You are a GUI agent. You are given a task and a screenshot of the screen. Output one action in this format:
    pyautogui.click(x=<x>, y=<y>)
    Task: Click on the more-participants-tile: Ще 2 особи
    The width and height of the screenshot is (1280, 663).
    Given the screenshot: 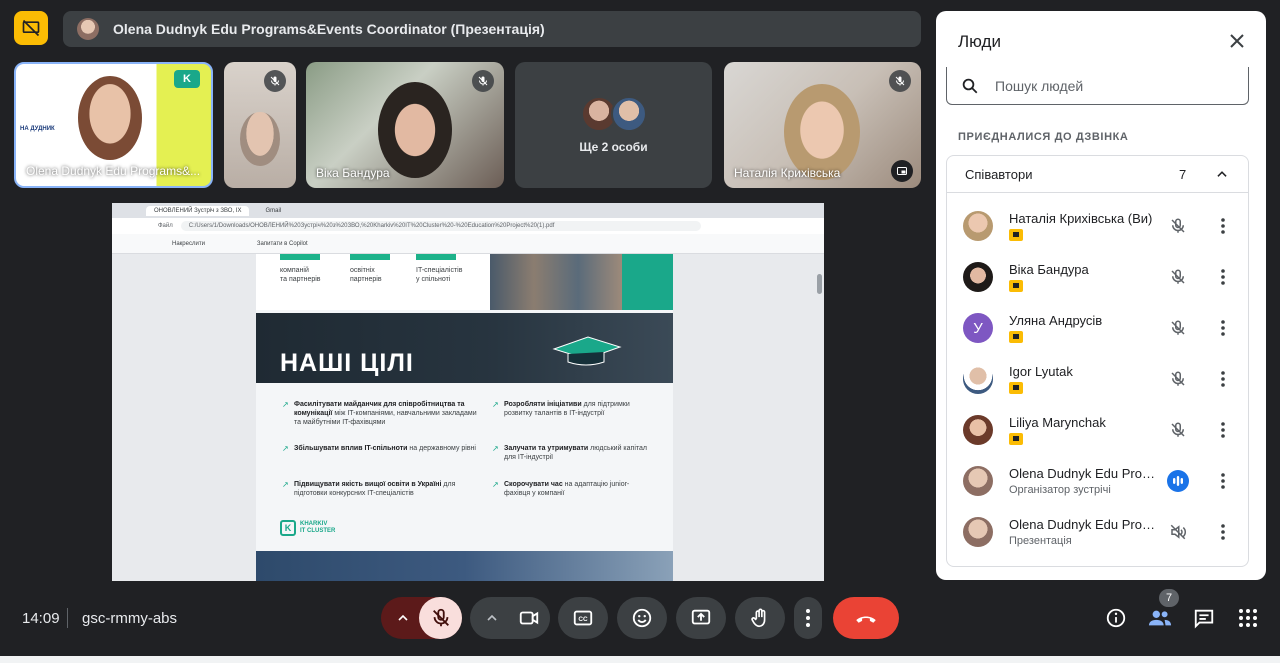 What is the action you would take?
    pyautogui.click(x=613, y=125)
    